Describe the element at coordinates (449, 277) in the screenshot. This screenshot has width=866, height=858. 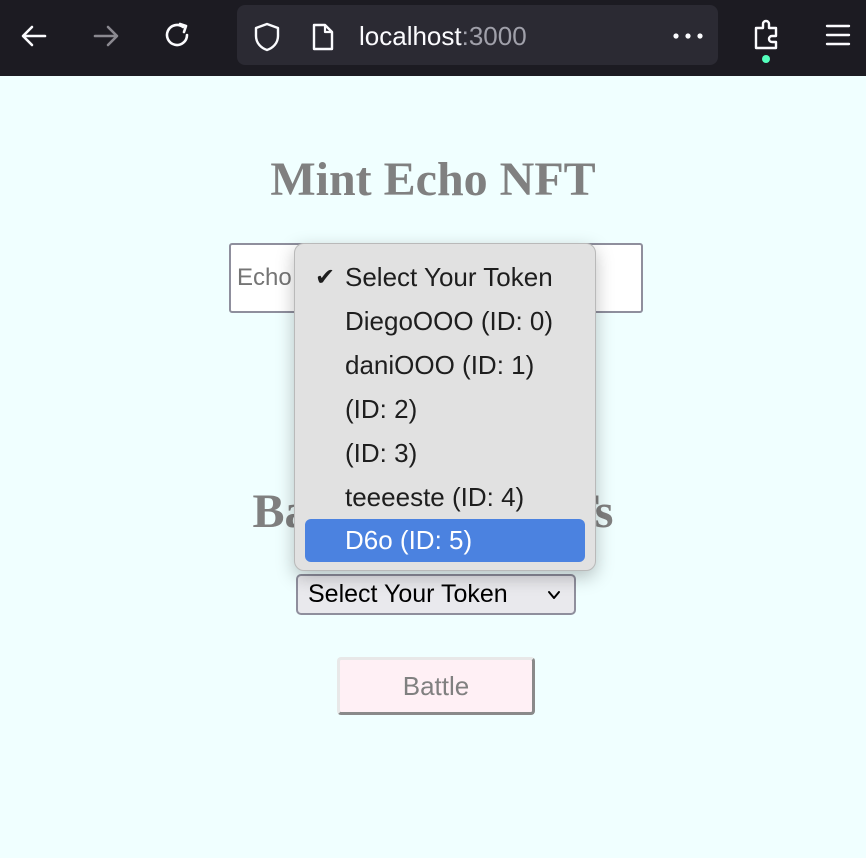
I see `option-label: Select Your Token` at that location.